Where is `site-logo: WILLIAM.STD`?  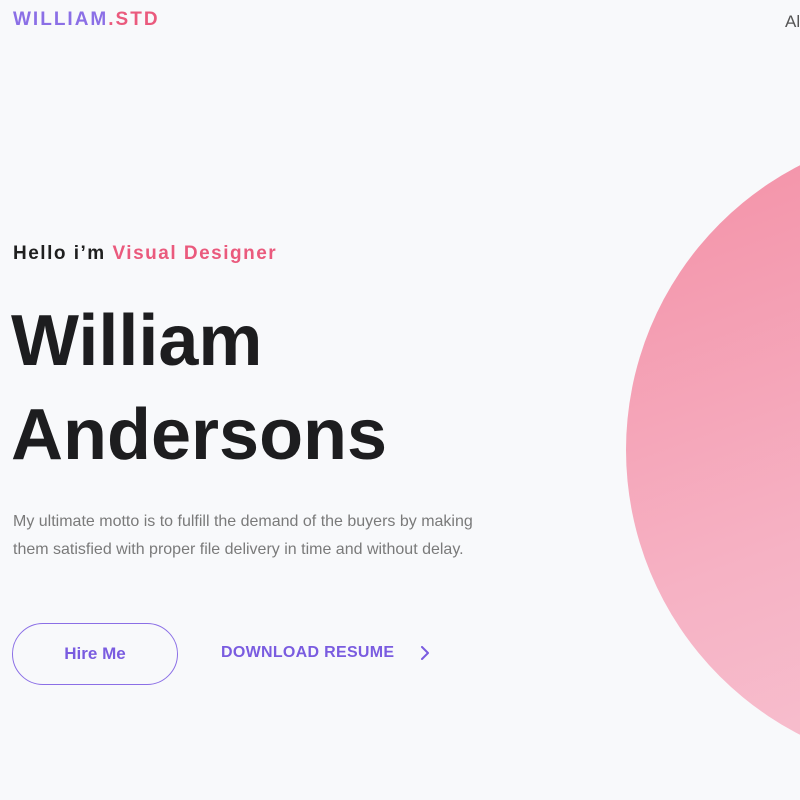 site-logo: WILLIAM.STD is located at coordinates (86, 20).